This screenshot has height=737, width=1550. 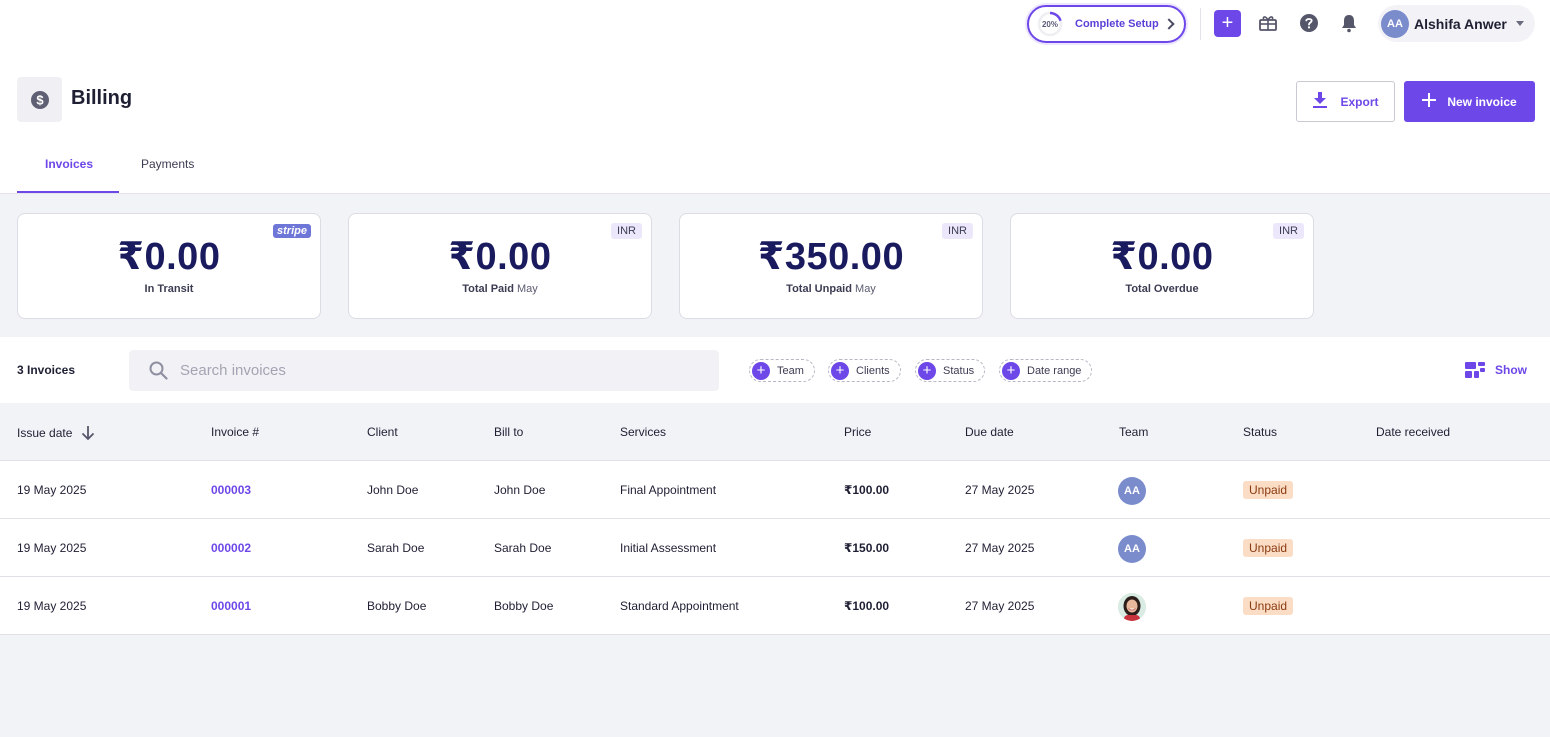 I want to click on column-header-status: Status, so click(x=1260, y=432).